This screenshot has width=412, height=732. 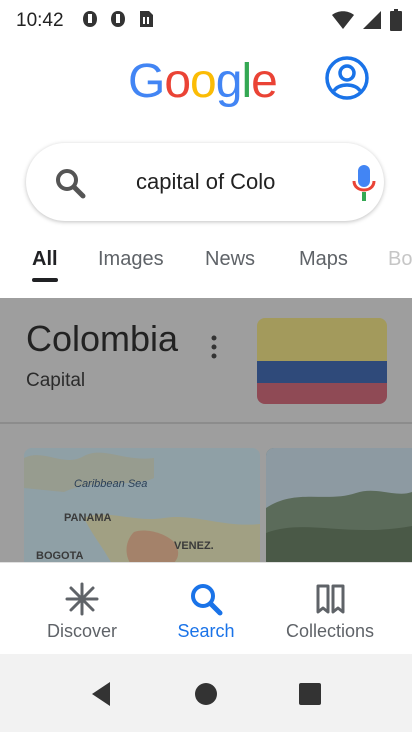 I want to click on divider, so click(x=206, y=423).